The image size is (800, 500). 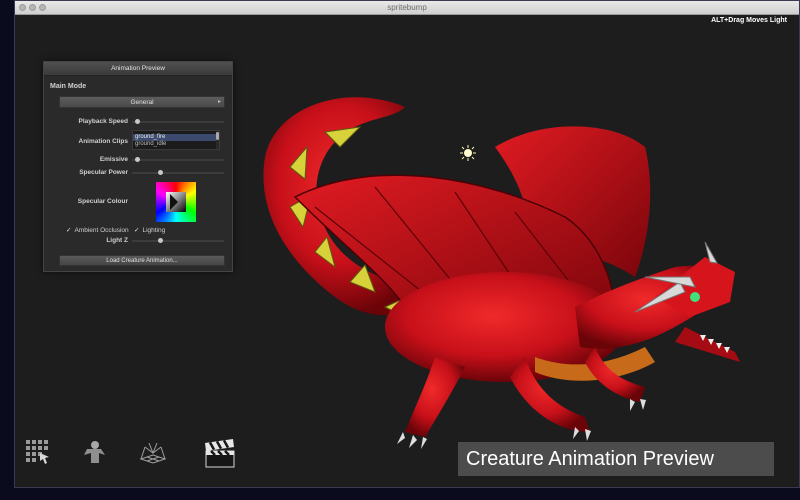 I want to click on caption-banner: Creature Animation Preview, so click(x=616, y=459).